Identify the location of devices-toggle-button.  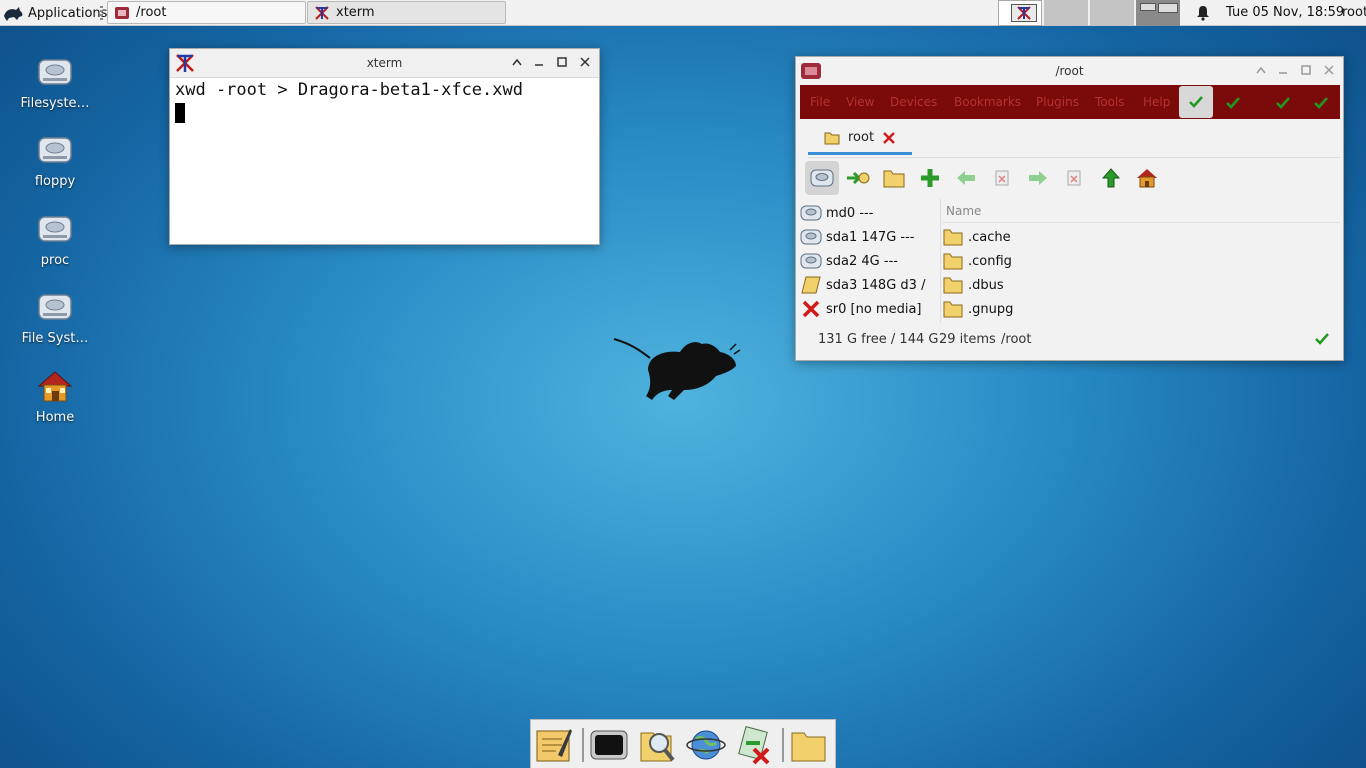
(822, 178).